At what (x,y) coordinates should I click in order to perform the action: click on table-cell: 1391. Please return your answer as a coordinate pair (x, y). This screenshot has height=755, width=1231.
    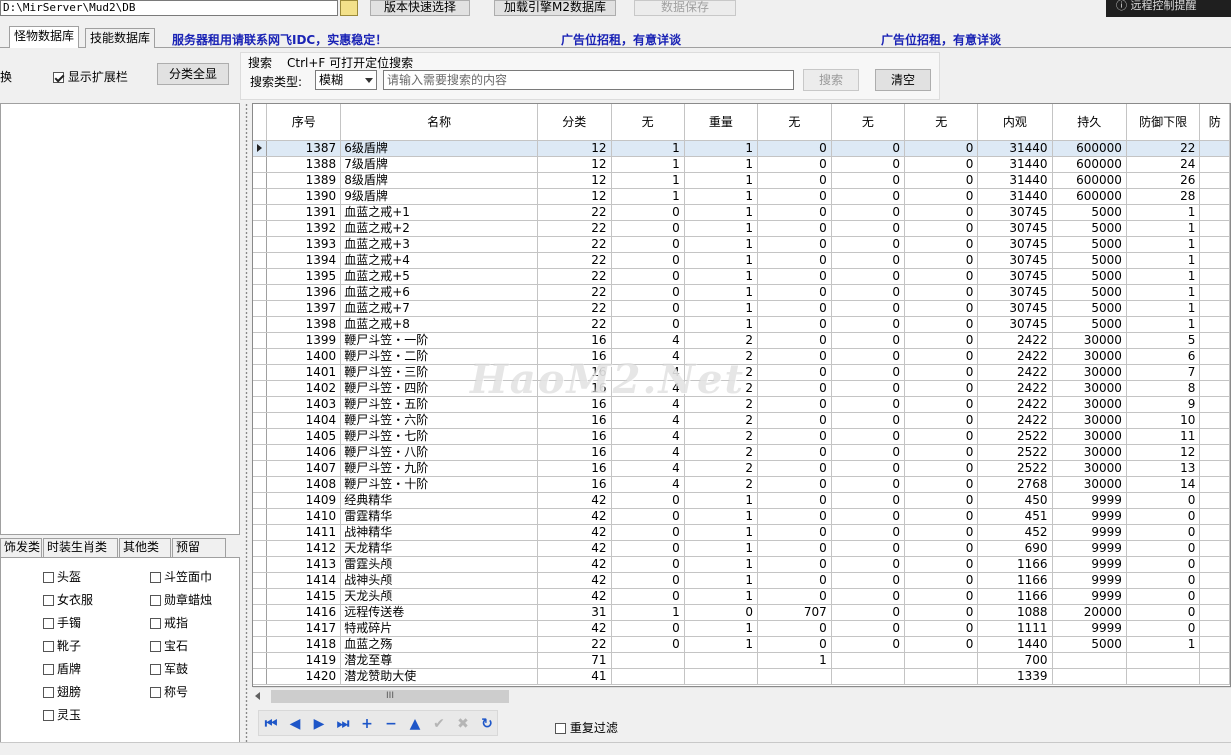
    Looking at the image, I should click on (304, 212).